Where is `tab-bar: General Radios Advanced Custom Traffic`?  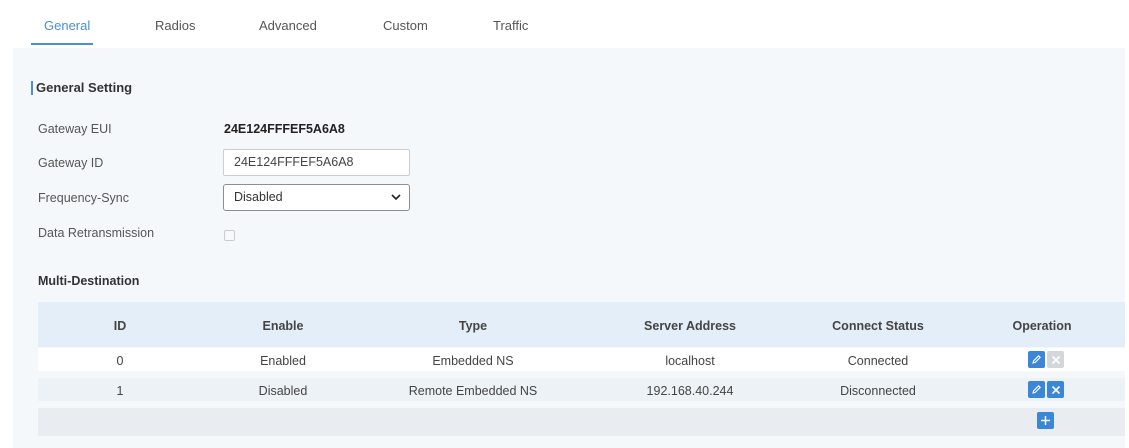 tab-bar: General Radios Advanced Custom Traffic is located at coordinates (569, 27).